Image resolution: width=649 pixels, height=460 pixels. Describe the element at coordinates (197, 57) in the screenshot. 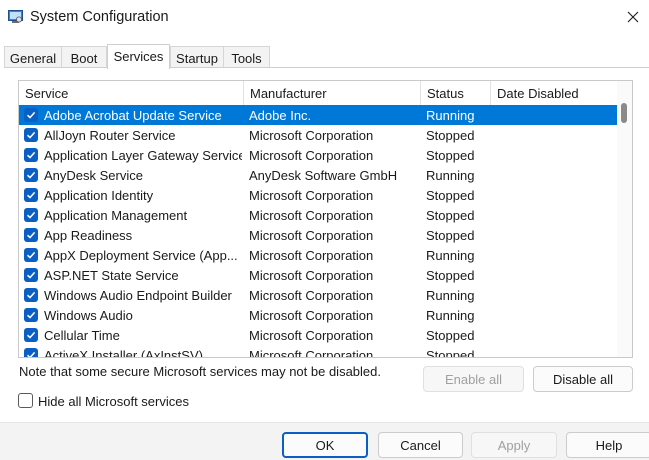

I see `tab-startup: Startup` at that location.